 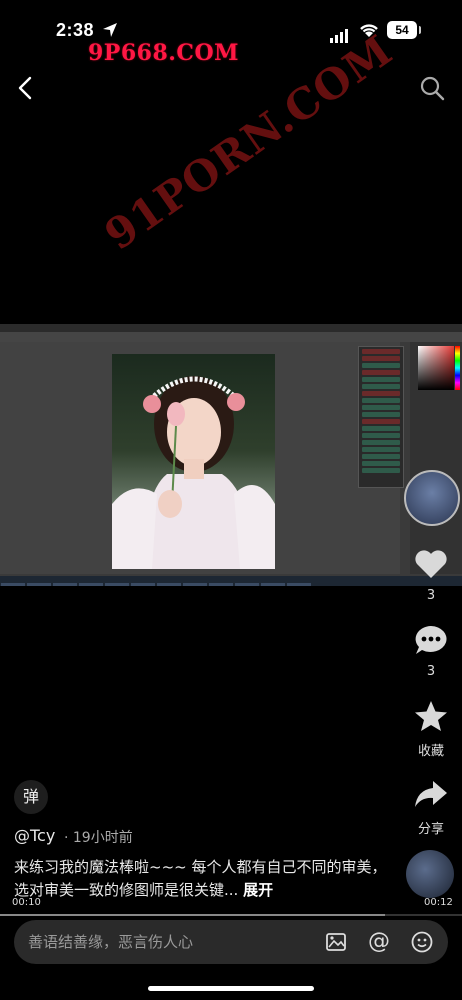 What do you see at coordinates (432, 498) in the screenshot?
I see `overlay-thumbnail` at bounding box center [432, 498].